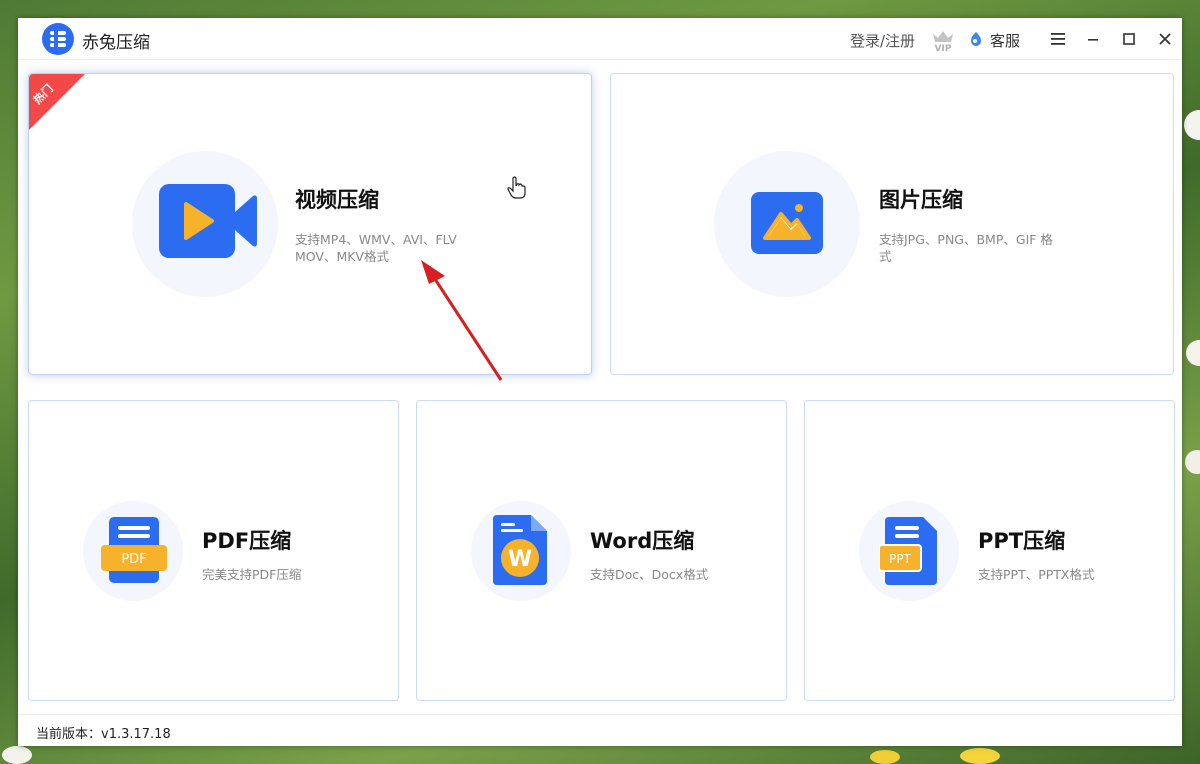 This screenshot has height=764, width=1200. I want to click on maximize-icon, so click(1129, 39).